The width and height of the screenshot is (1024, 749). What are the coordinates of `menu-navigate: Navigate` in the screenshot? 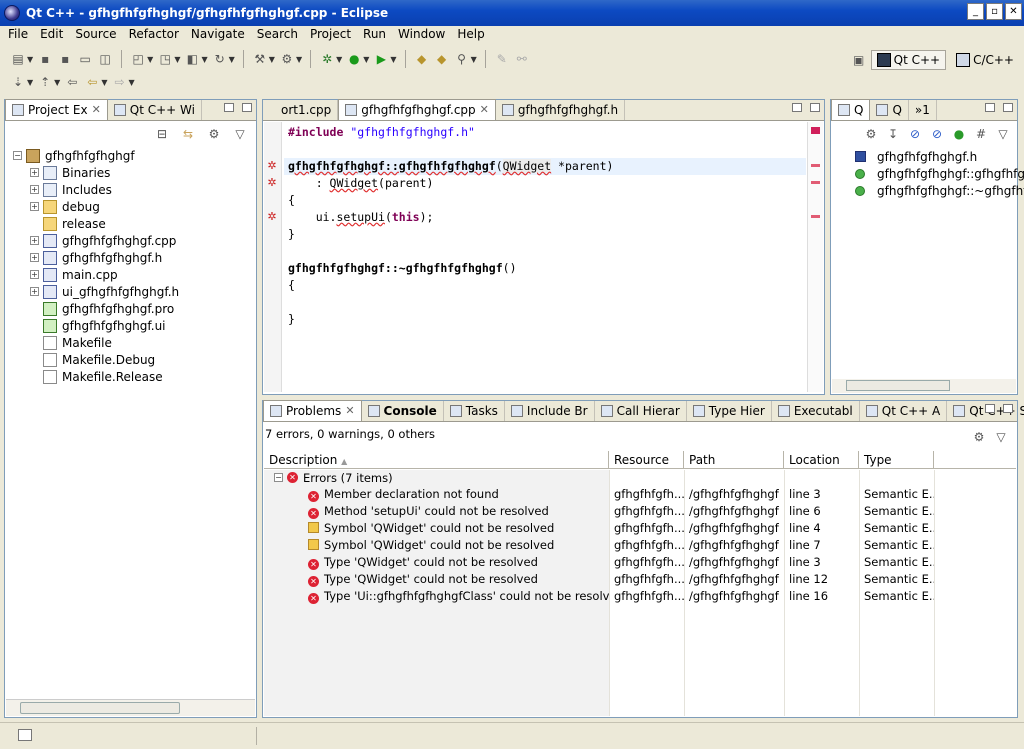 It's located at (218, 34).